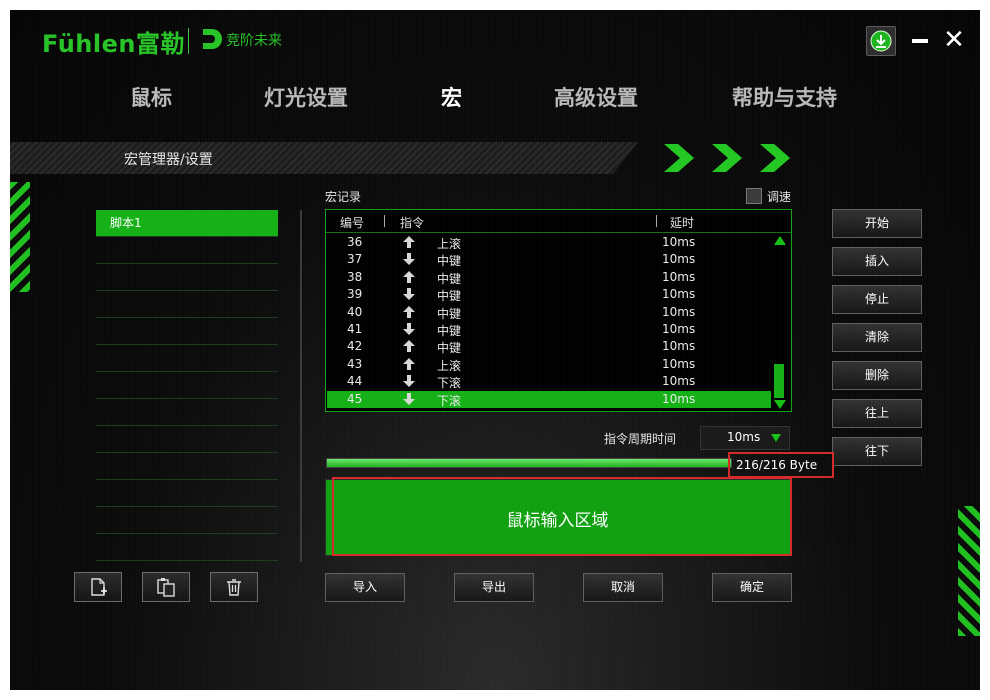 The height and width of the screenshot is (700, 990). I want to click on table-row: 39 中键 10ms, so click(549, 294).